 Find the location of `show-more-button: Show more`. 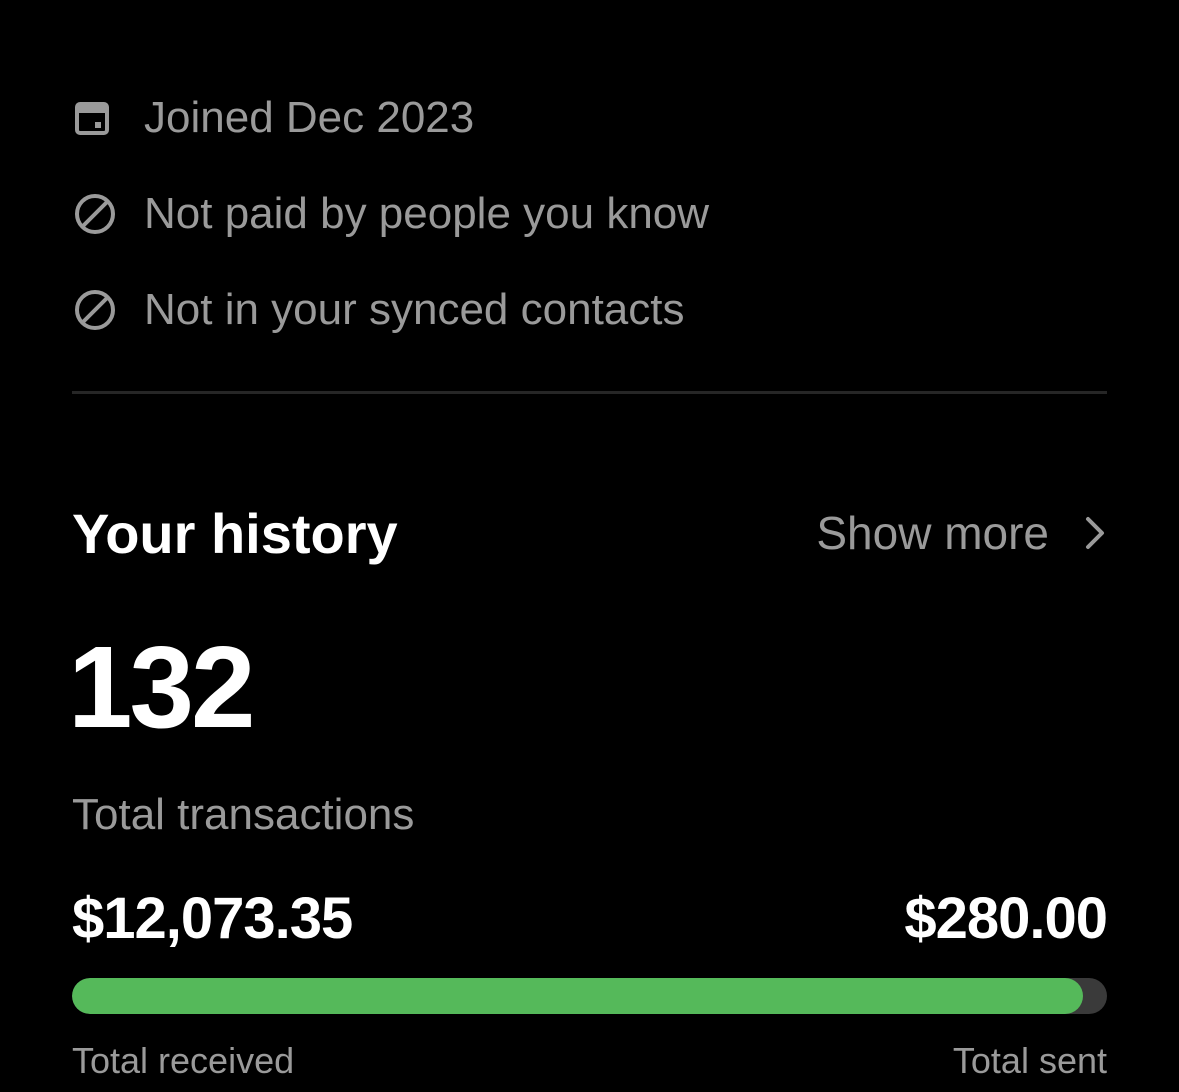

show-more-button: Show more is located at coordinates (961, 533).